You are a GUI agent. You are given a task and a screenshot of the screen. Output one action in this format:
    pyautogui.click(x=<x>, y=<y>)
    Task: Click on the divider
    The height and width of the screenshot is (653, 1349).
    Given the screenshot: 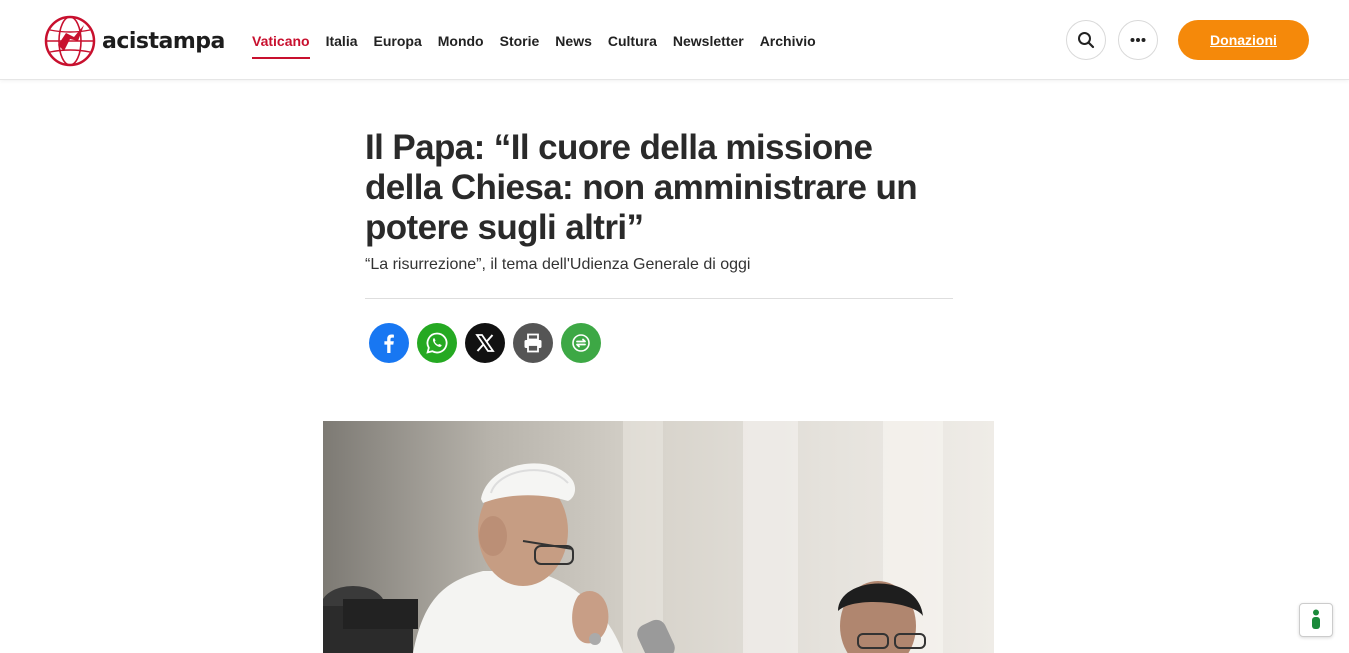 What is the action you would take?
    pyautogui.click(x=659, y=298)
    